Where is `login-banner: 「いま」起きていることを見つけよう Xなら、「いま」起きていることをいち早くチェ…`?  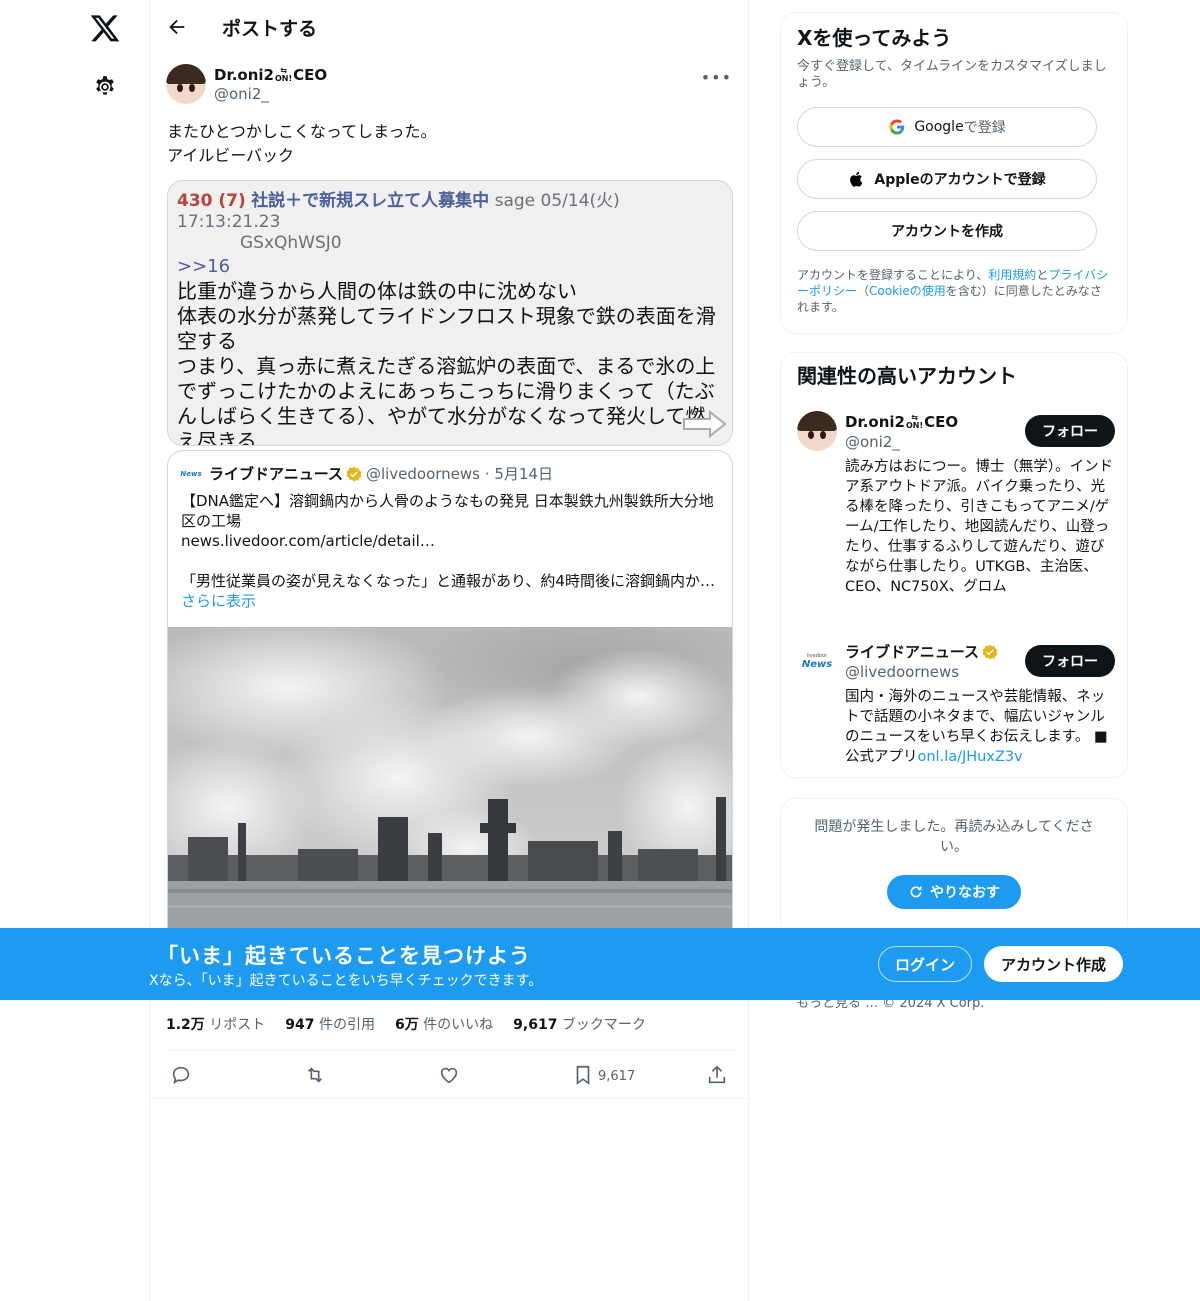
login-banner: 「いま」起きていることを見つけよう Xなら、「いま」起きていることをいち早くチェ… is located at coordinates (600, 964).